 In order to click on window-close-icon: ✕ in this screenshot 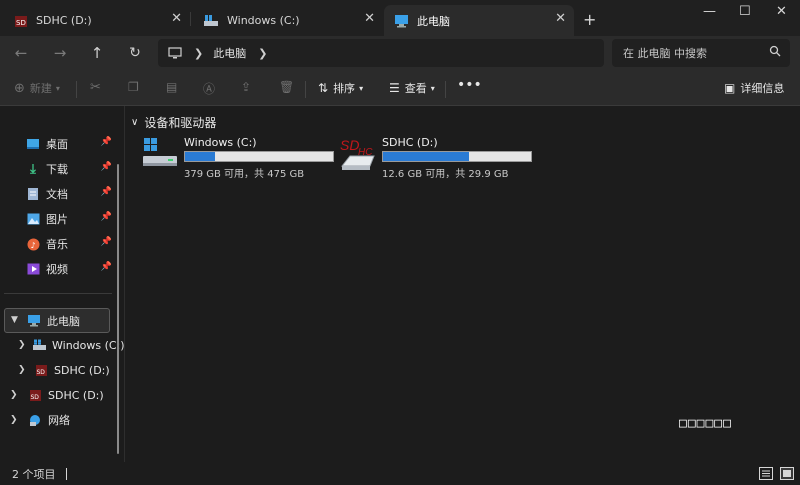, I will do `click(781, 11)`.